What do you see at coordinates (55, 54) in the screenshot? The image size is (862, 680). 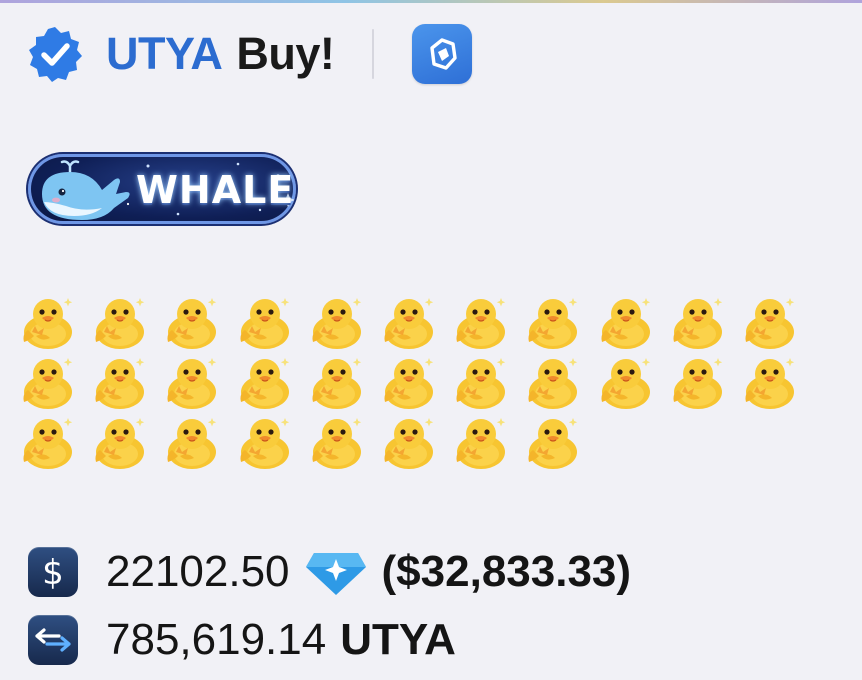 I see `verified-check-icon` at bounding box center [55, 54].